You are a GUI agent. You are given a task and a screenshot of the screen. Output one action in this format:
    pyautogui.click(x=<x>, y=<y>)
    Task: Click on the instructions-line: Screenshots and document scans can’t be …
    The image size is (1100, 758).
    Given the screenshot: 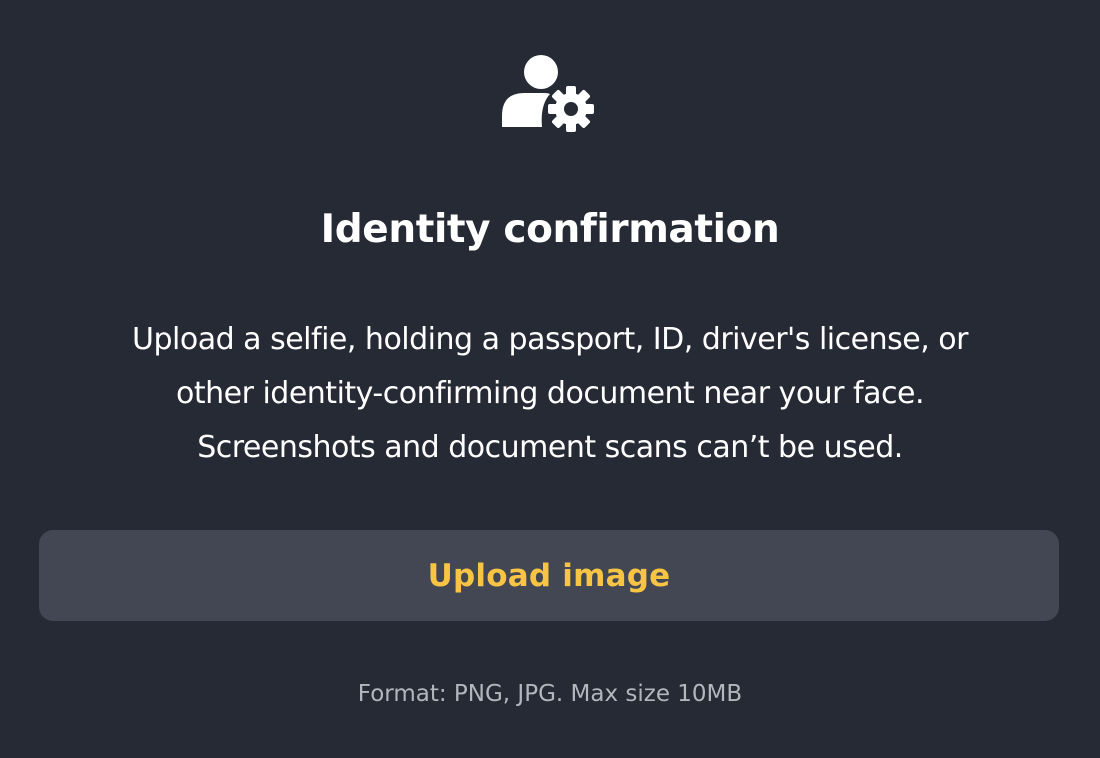 What is the action you would take?
    pyautogui.click(x=550, y=447)
    